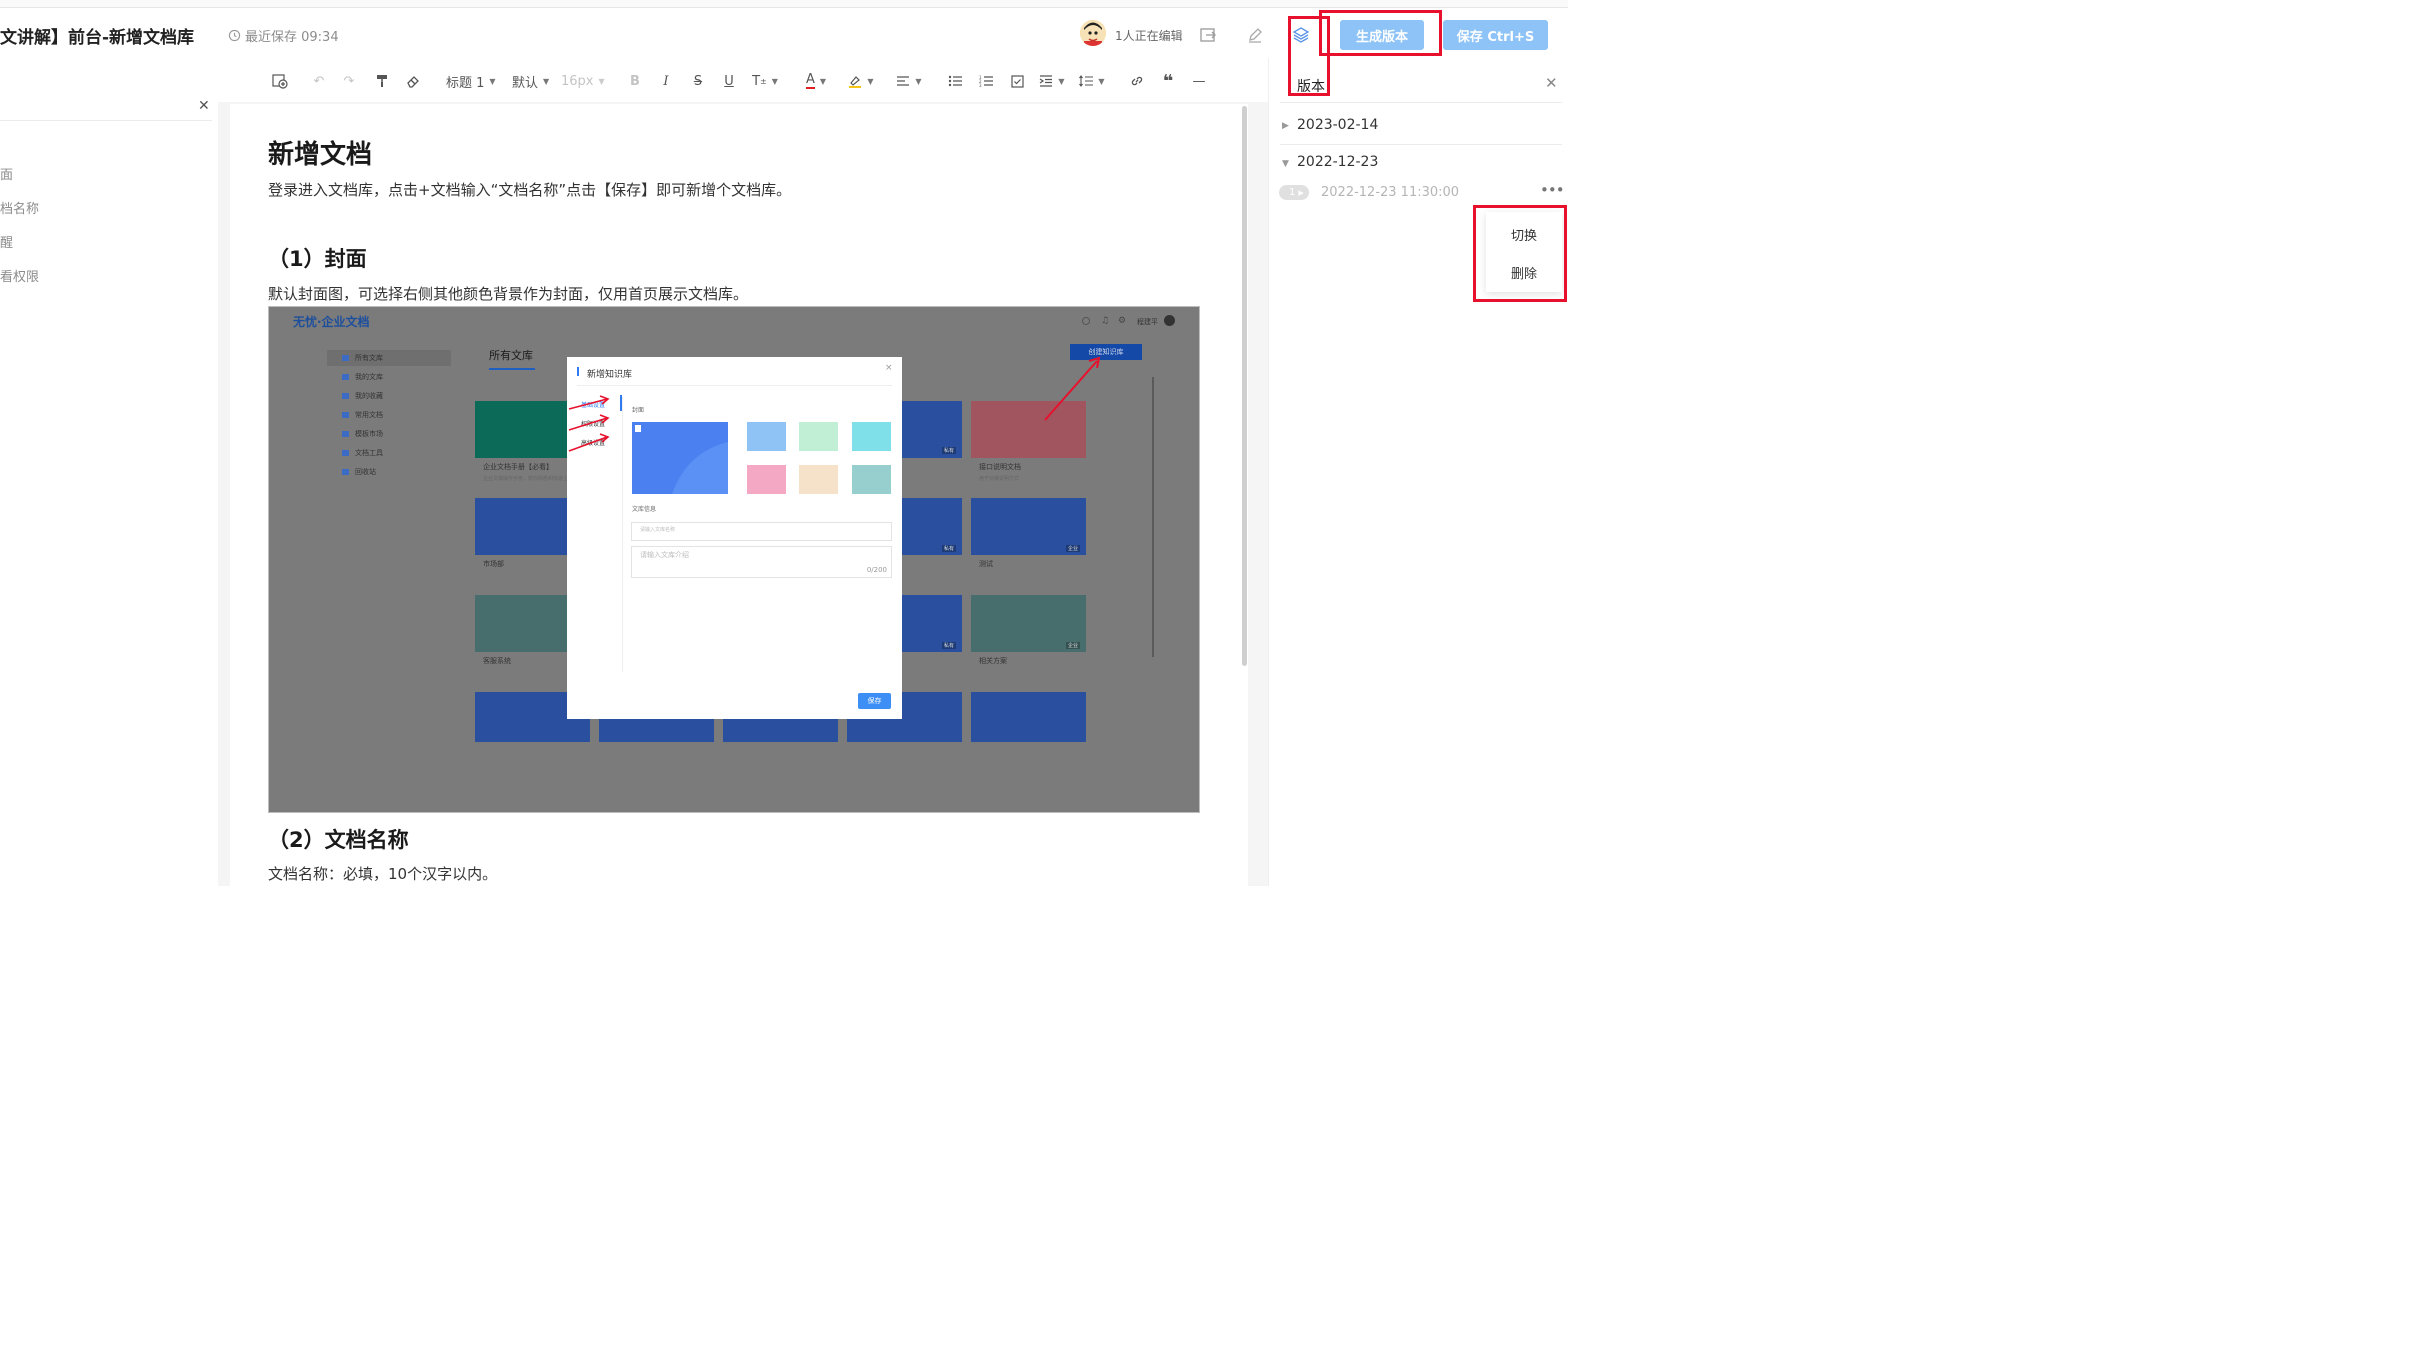 Image resolution: width=2422 pixels, height=1369 pixels. Describe the element at coordinates (493, 564) in the screenshot. I see `card-caption: 市场部` at that location.